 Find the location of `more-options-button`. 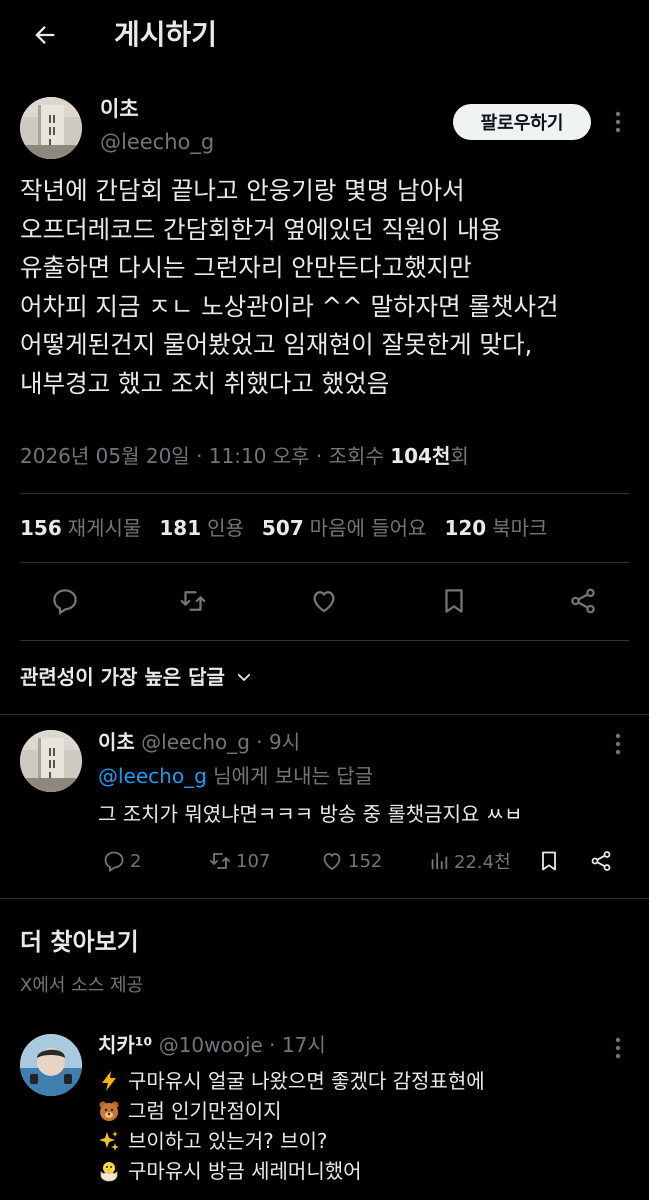

more-options-button is located at coordinates (618, 122).